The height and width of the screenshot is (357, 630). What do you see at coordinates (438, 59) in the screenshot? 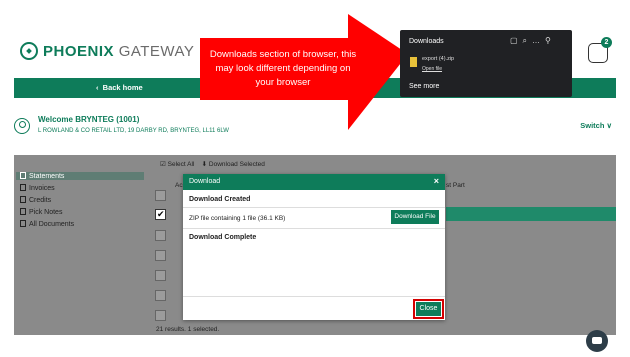
I see `downloaded-file-name: export (4).zip` at bounding box center [438, 59].